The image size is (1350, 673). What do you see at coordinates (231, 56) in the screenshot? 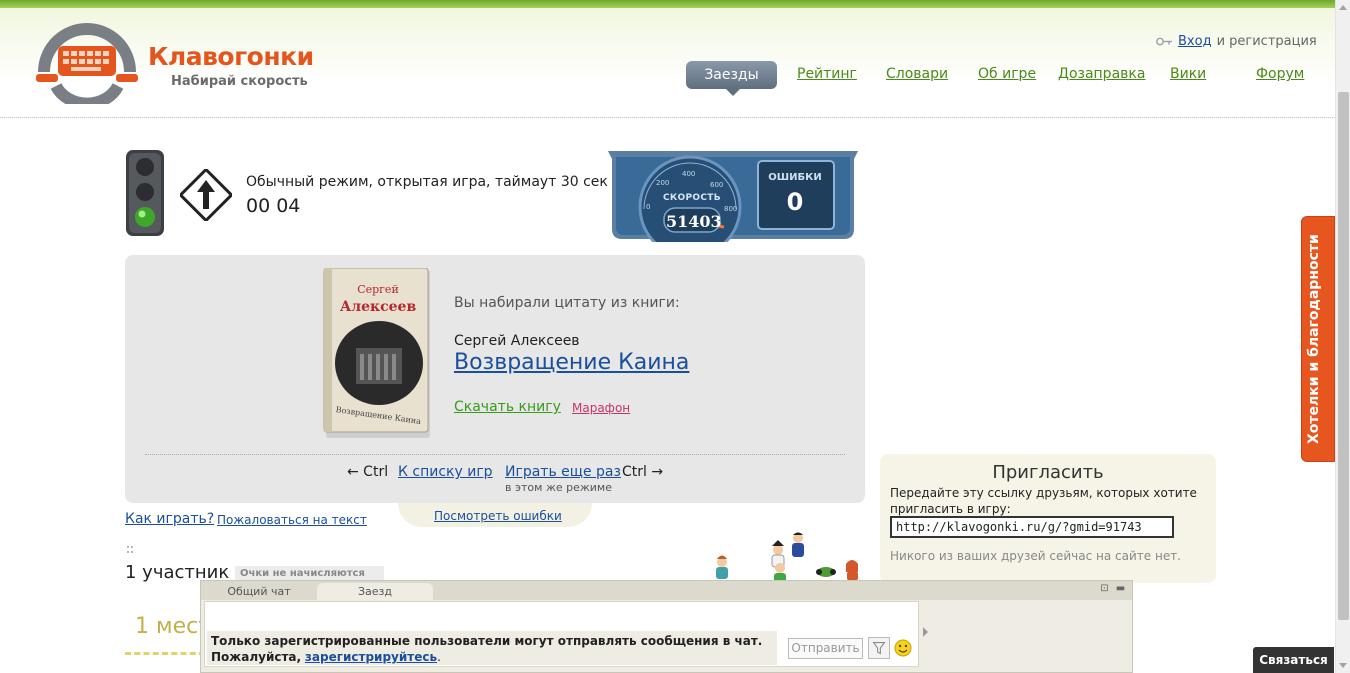
I see `logo-title: Клавогонки` at bounding box center [231, 56].